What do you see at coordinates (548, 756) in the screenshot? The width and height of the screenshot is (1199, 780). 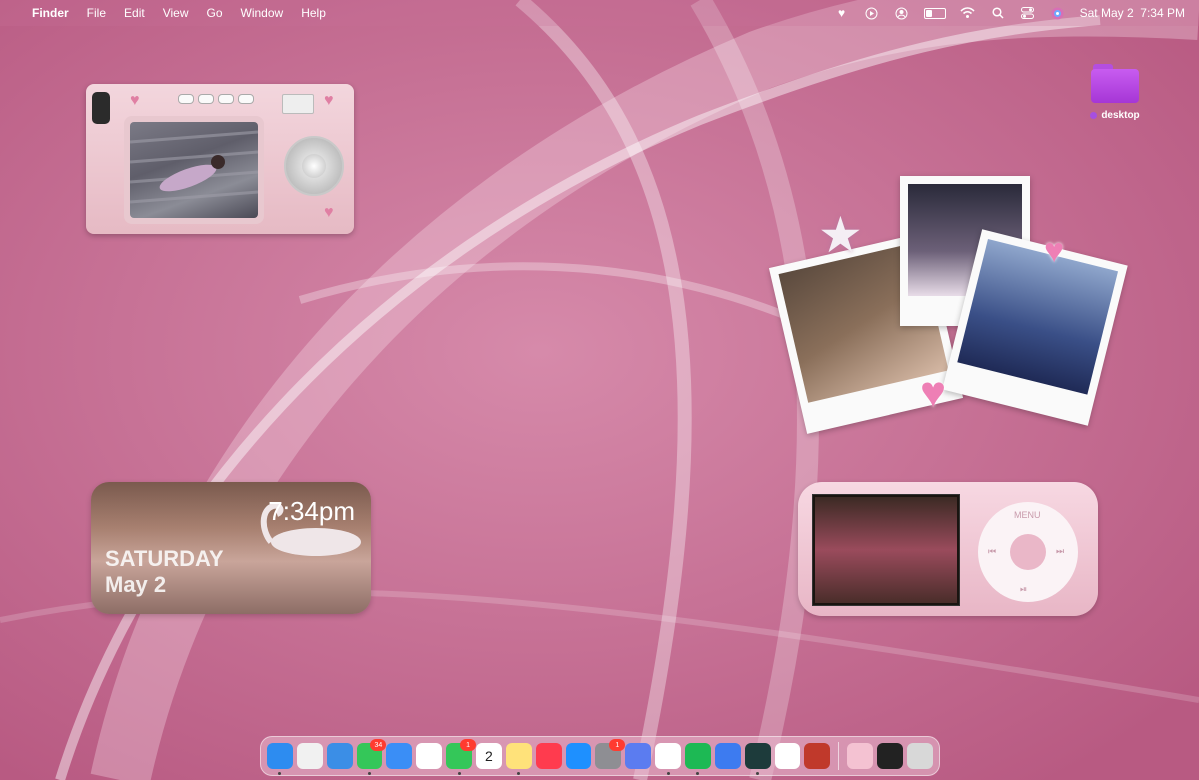 I see `dock-news-icon` at bounding box center [548, 756].